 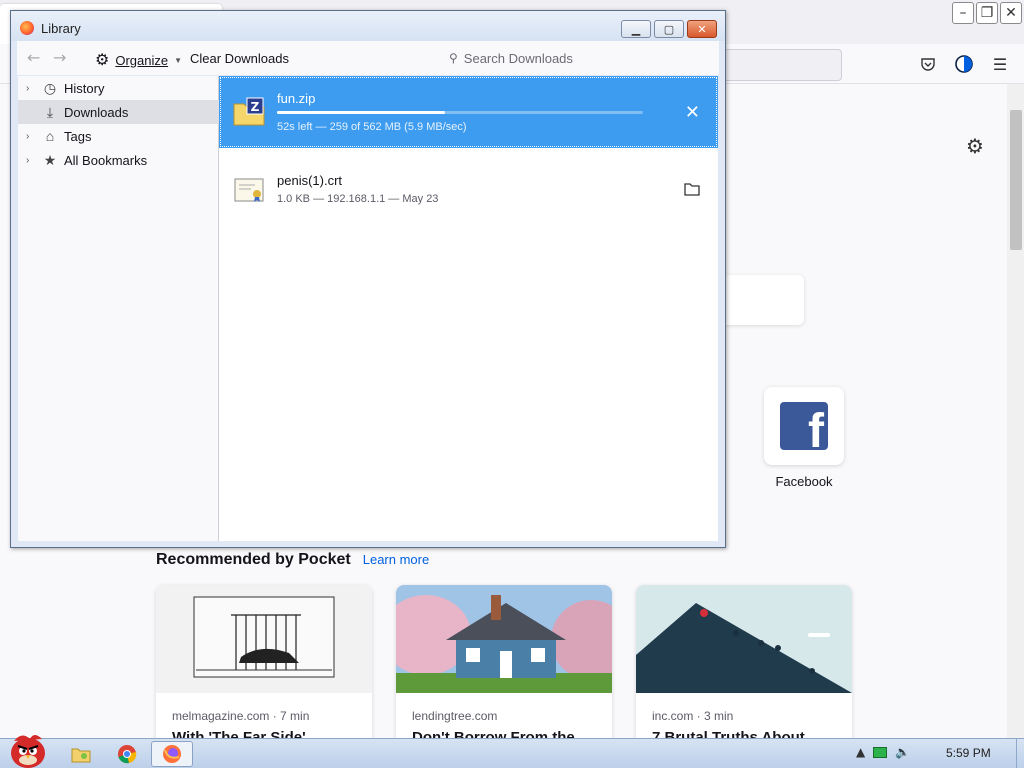 What do you see at coordinates (178, 60) in the screenshot?
I see `chevron-down-icon: ▼` at bounding box center [178, 60].